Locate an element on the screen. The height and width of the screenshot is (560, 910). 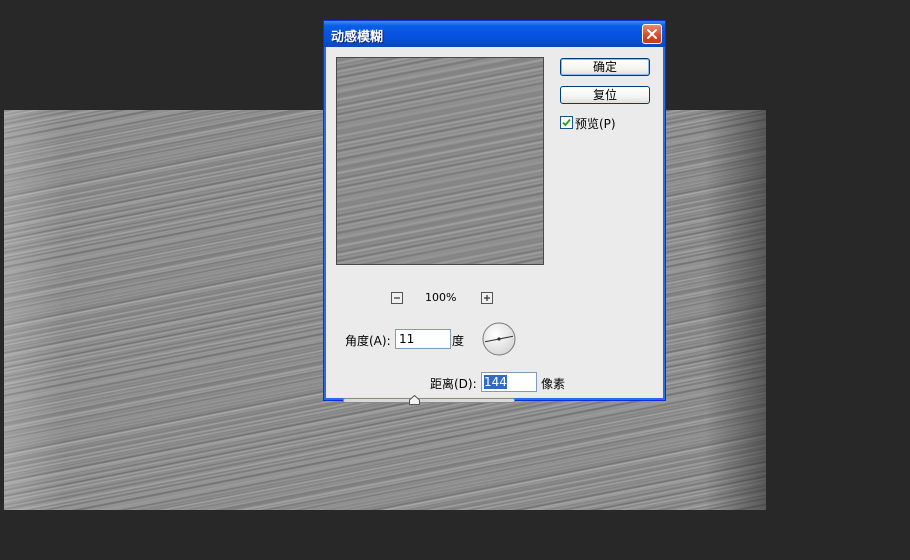
zoom-out-button is located at coordinates (397, 298).